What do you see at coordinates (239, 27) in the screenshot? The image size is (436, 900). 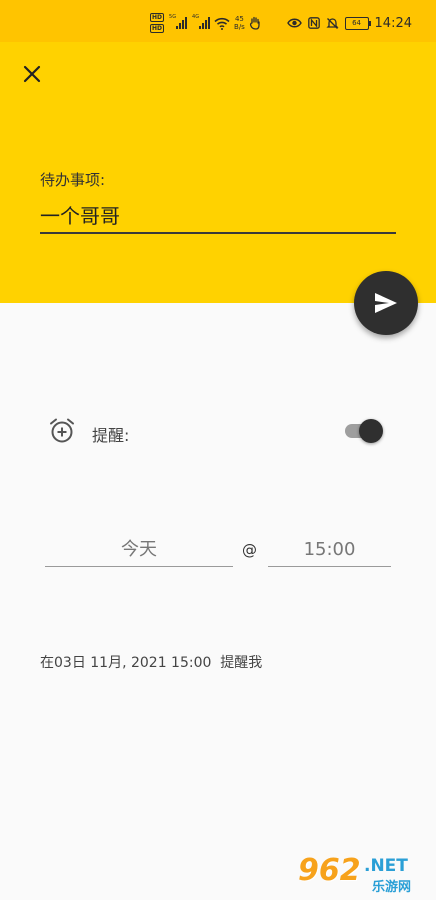 I see `speed-unit: B/s` at bounding box center [239, 27].